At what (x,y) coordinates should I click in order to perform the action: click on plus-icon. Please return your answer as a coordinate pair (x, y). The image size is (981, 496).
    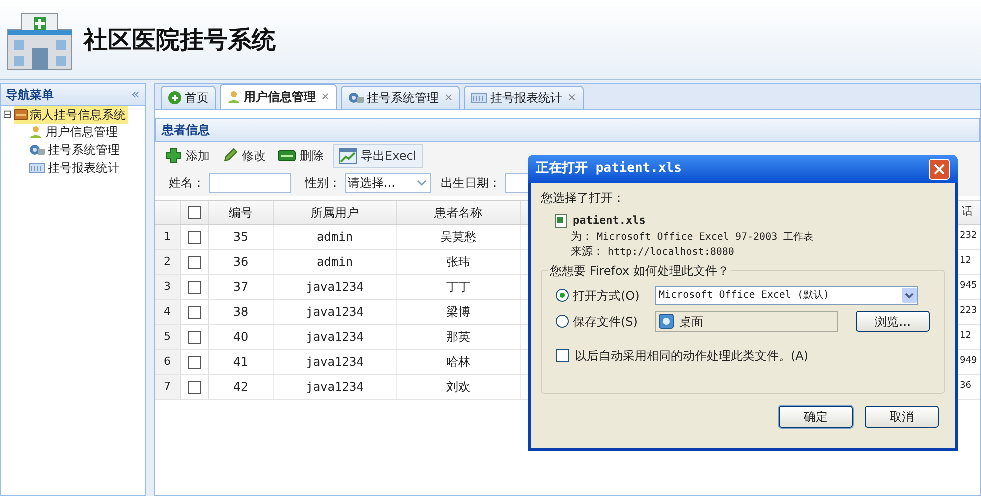
    Looking at the image, I should click on (174, 156).